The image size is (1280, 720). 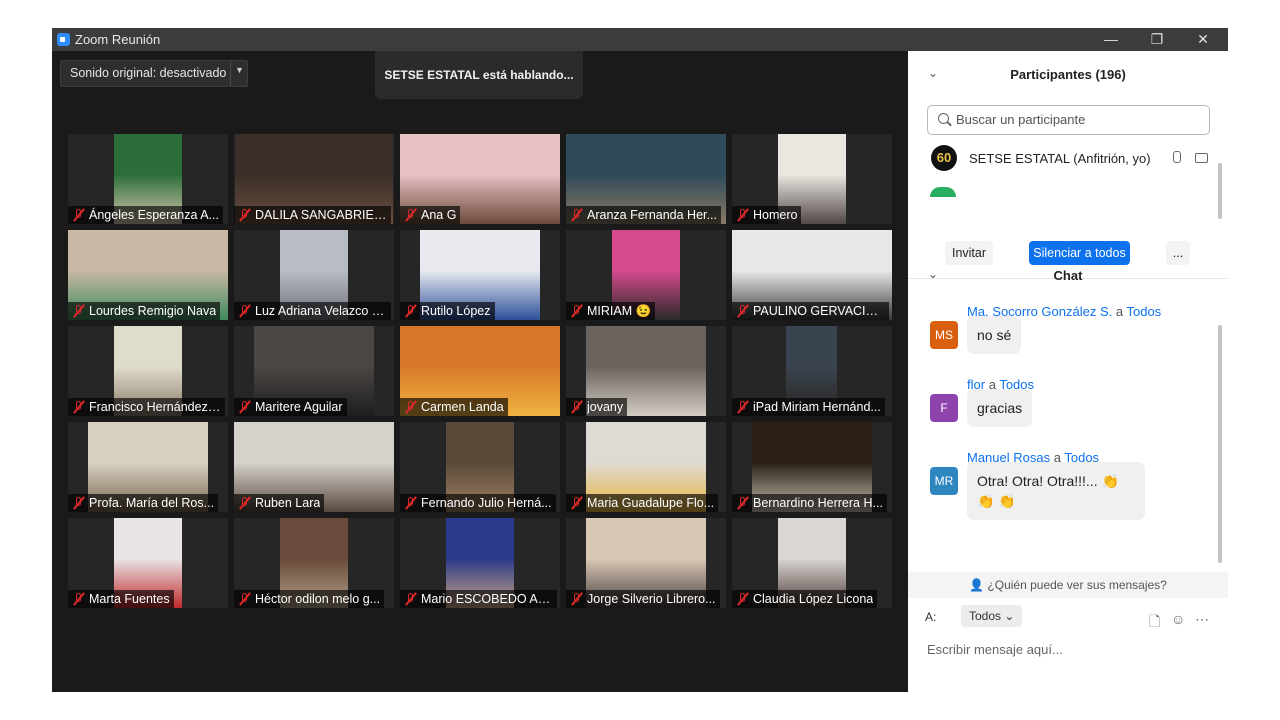 I want to click on participant-tile: Ruben Lara, so click(x=314, y=467).